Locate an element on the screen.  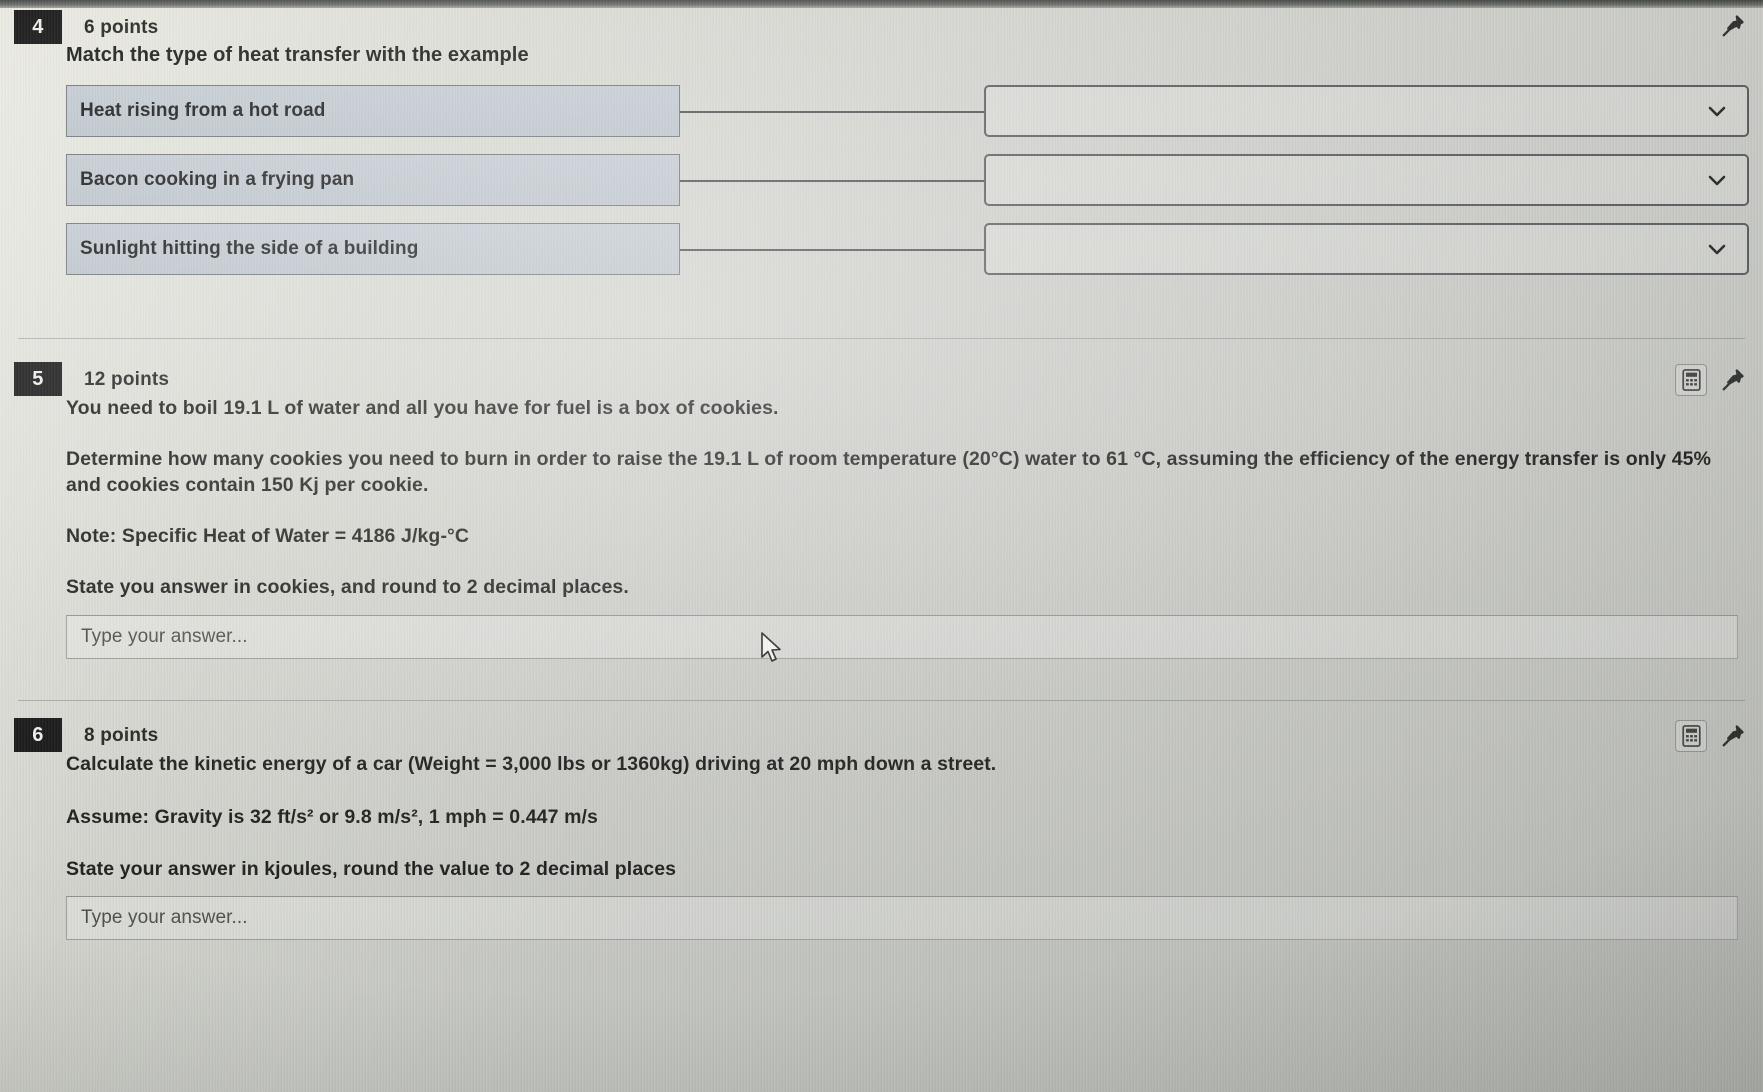
match-row: Heat rising from a hot road is located at coordinates (907, 111).